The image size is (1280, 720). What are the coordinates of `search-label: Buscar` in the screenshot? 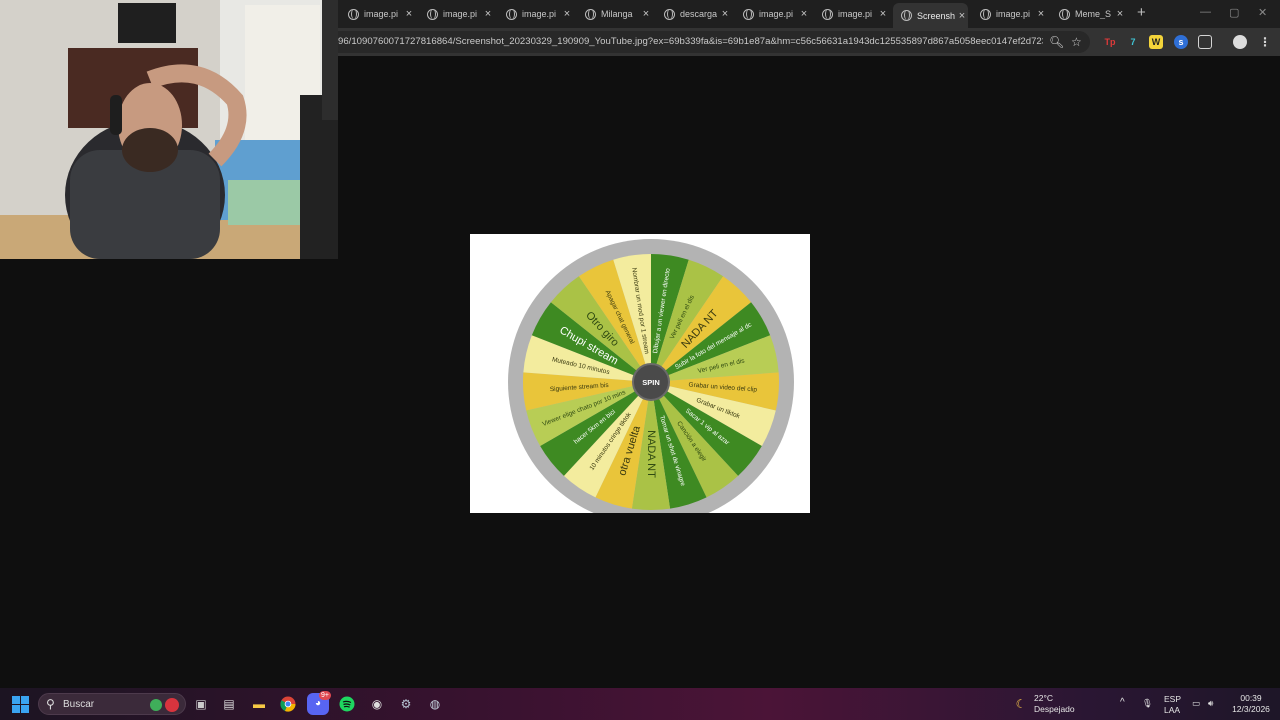 It's located at (79, 704).